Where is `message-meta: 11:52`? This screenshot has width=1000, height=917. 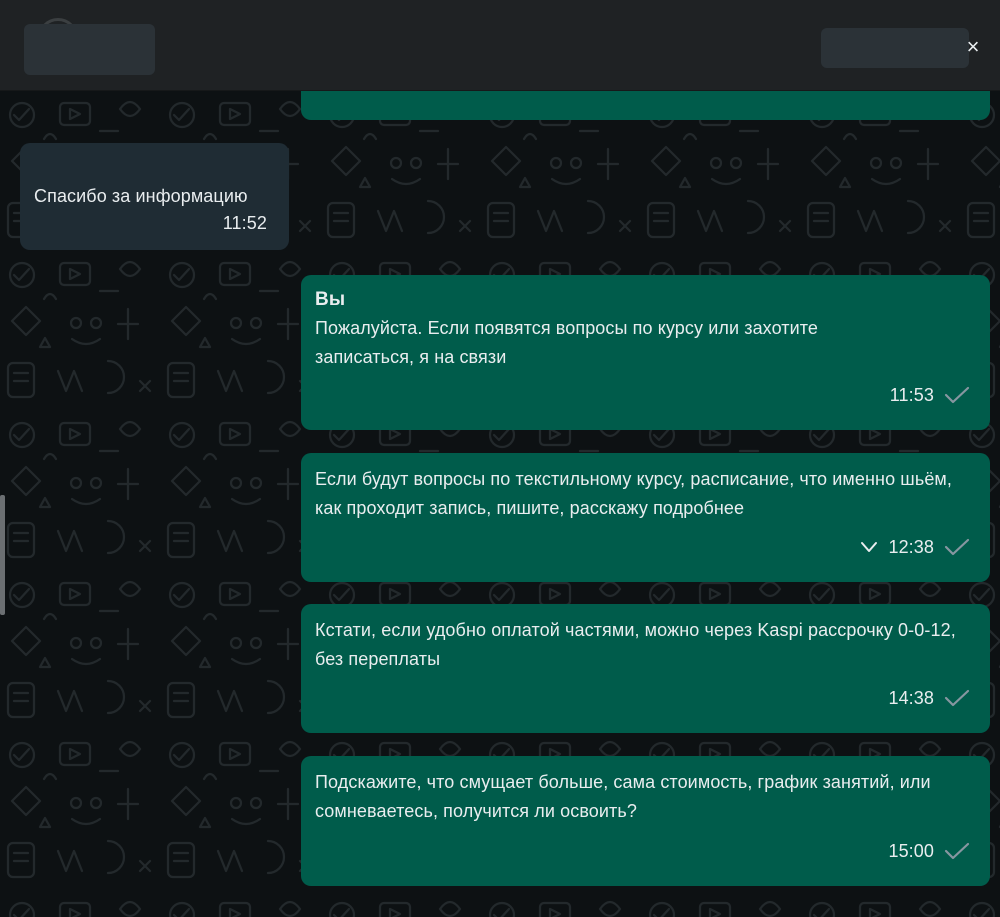 message-meta: 11:52 is located at coordinates (245, 223).